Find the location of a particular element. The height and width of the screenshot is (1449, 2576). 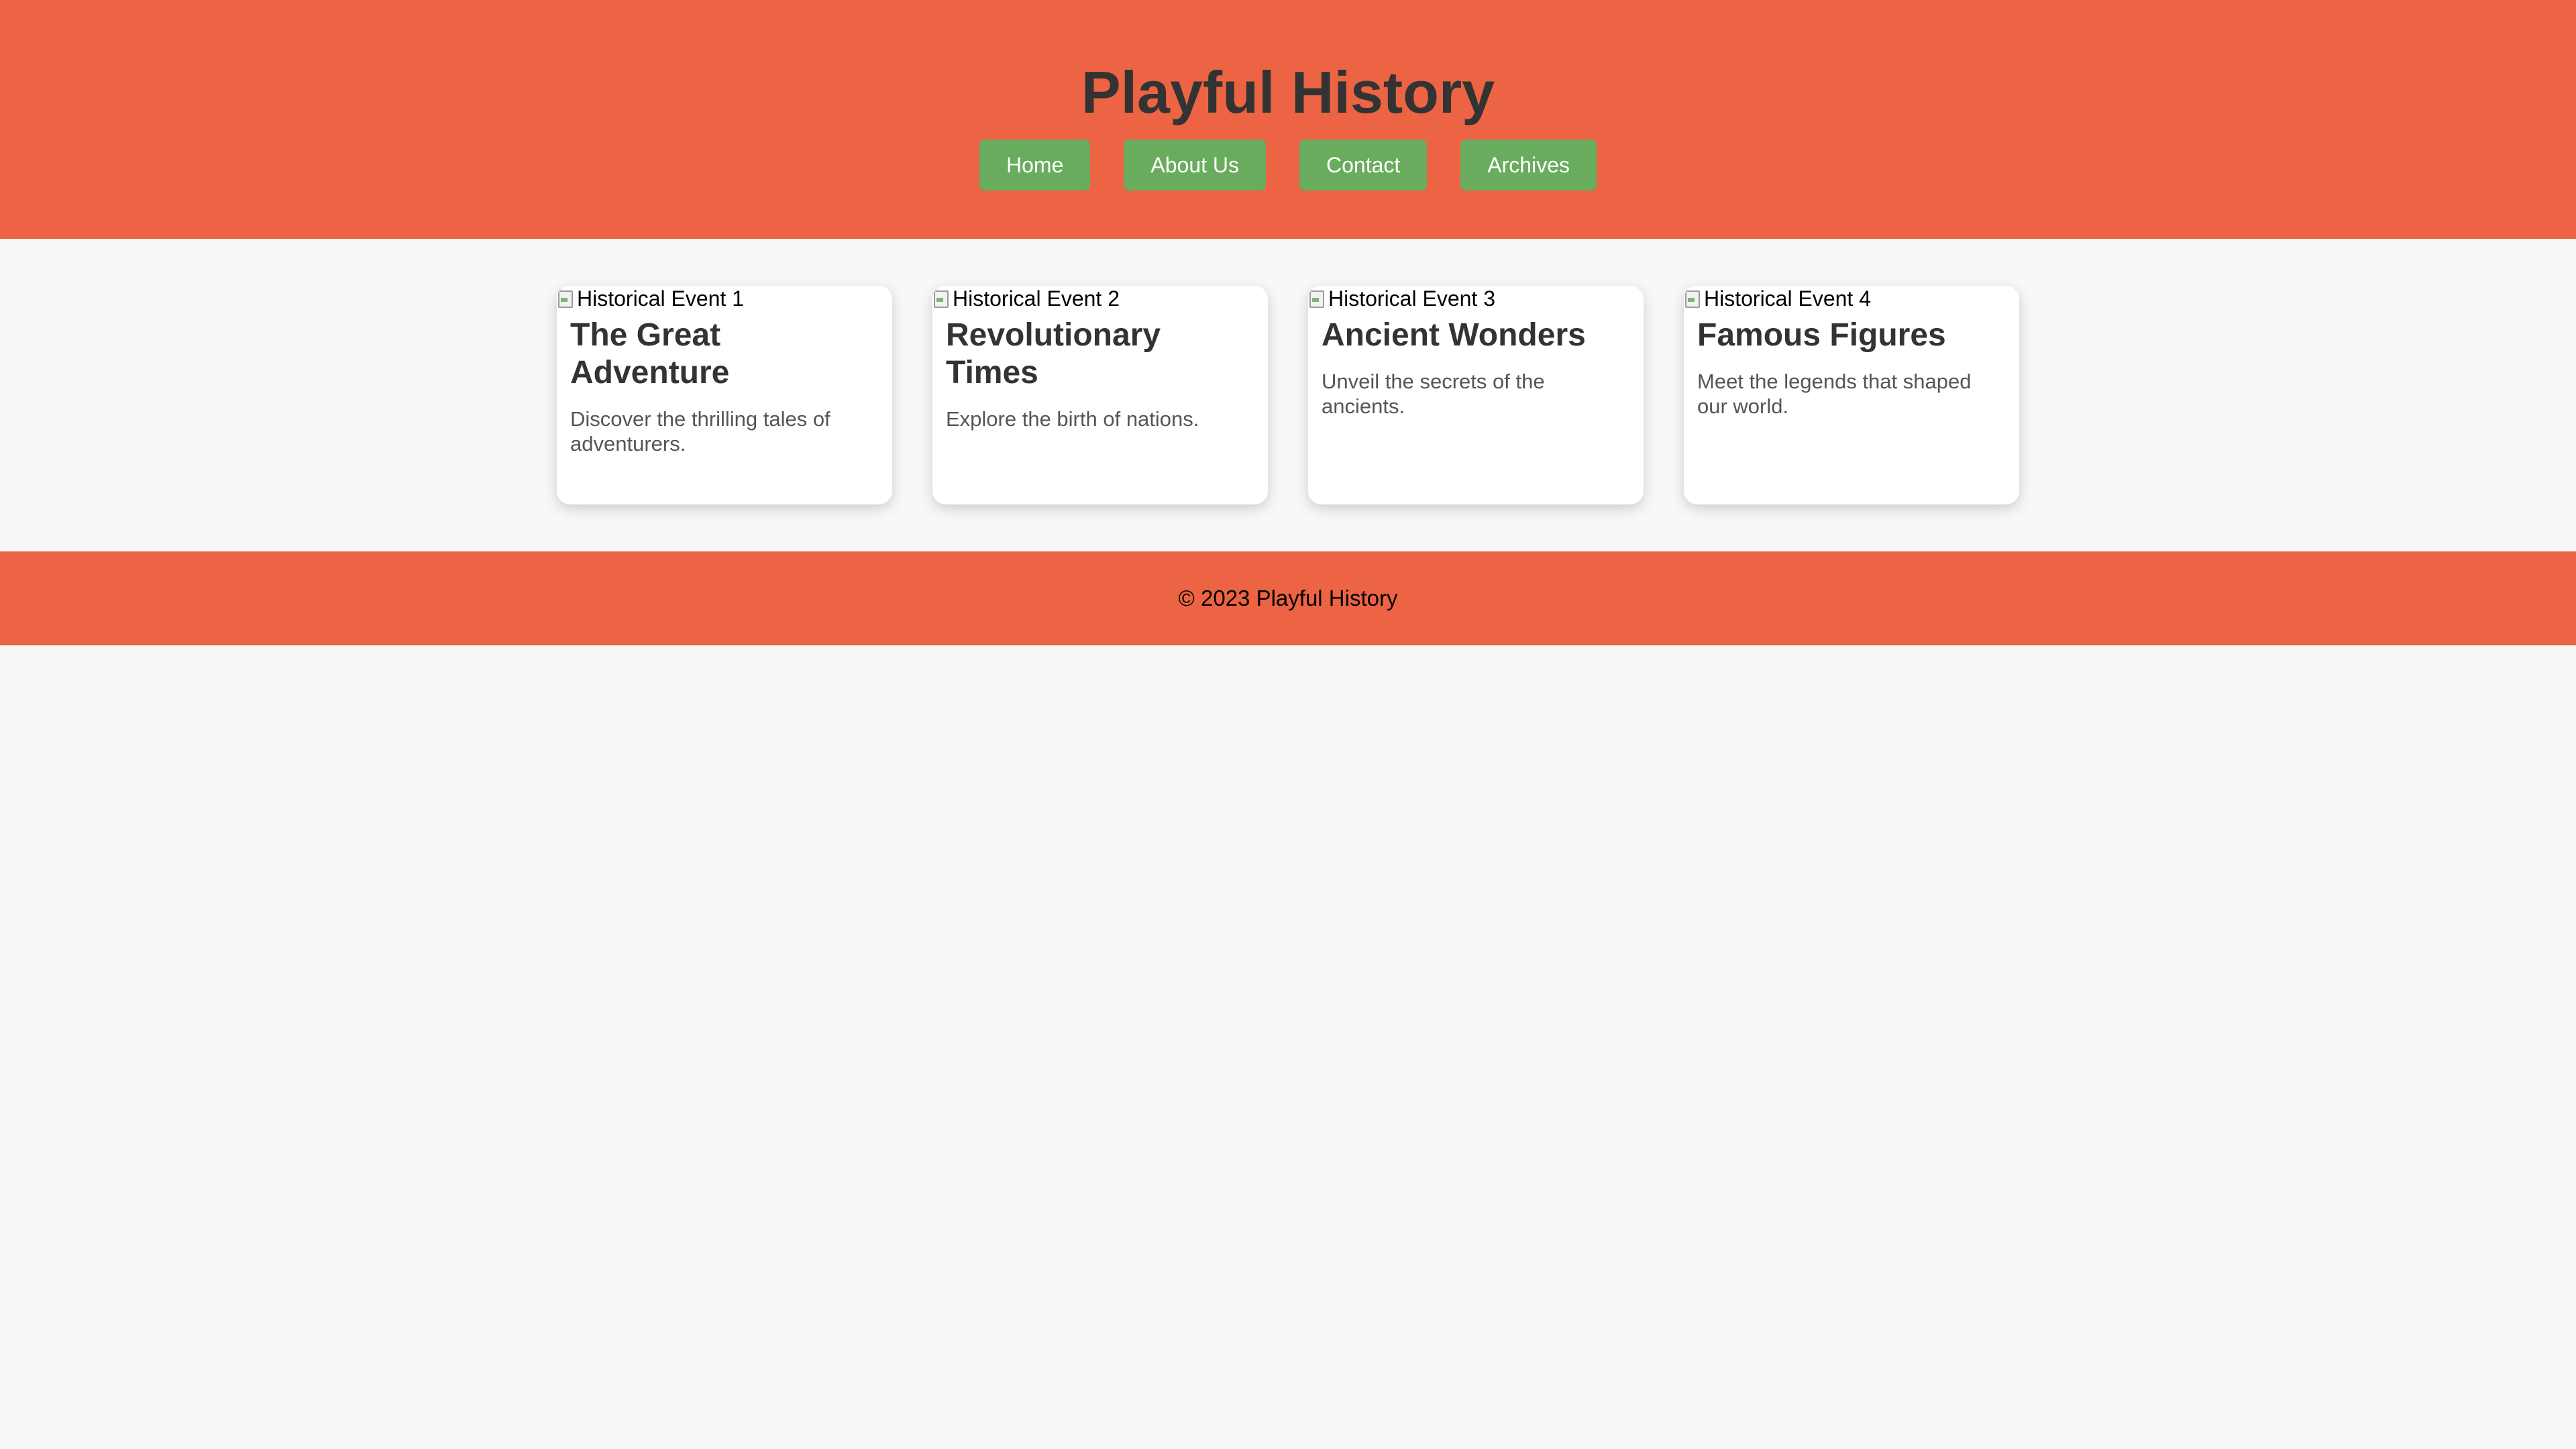

site-footer: © 2023 Playful History is located at coordinates (1288, 598).